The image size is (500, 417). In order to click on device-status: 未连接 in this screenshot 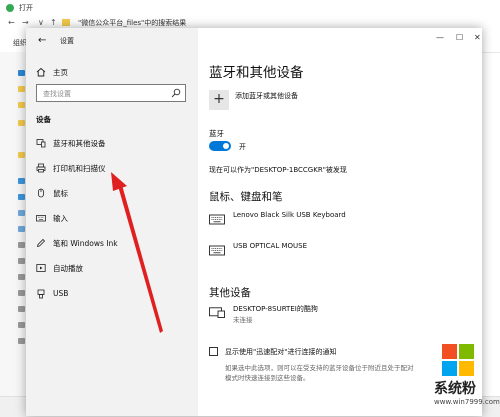, I will do `click(243, 320)`.